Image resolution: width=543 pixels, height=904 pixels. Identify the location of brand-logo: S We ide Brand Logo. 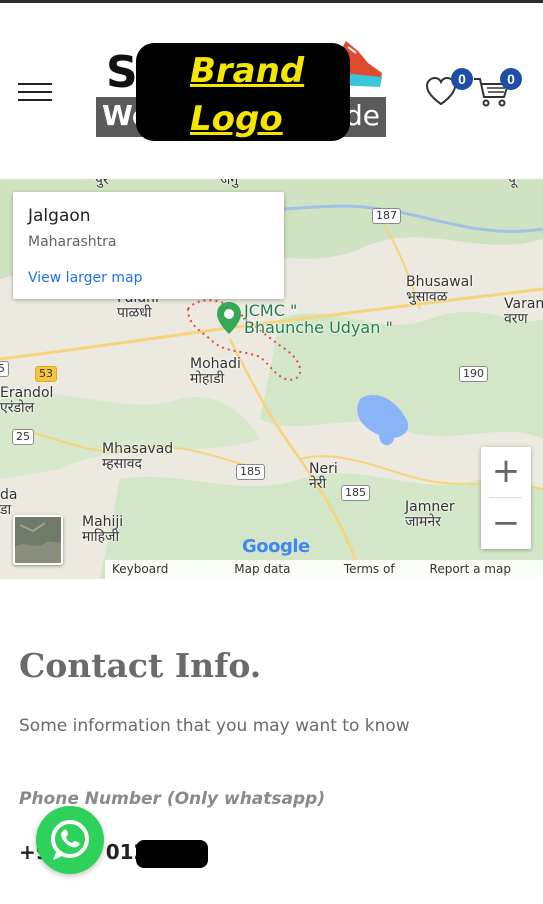
(242, 87).